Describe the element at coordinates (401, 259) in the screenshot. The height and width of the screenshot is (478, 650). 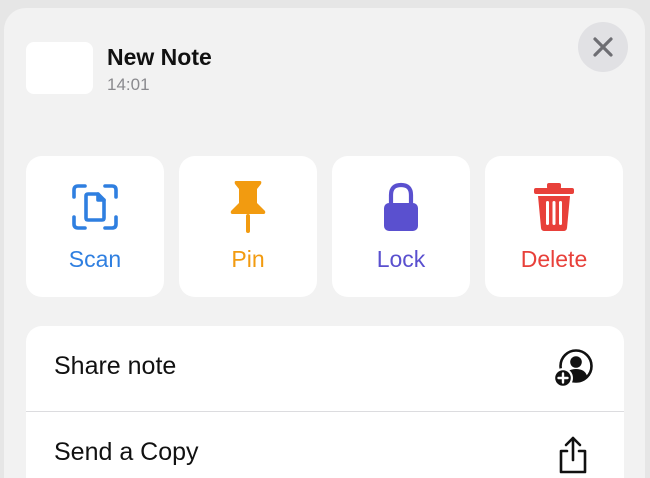
I see `lock-label: Lock` at that location.